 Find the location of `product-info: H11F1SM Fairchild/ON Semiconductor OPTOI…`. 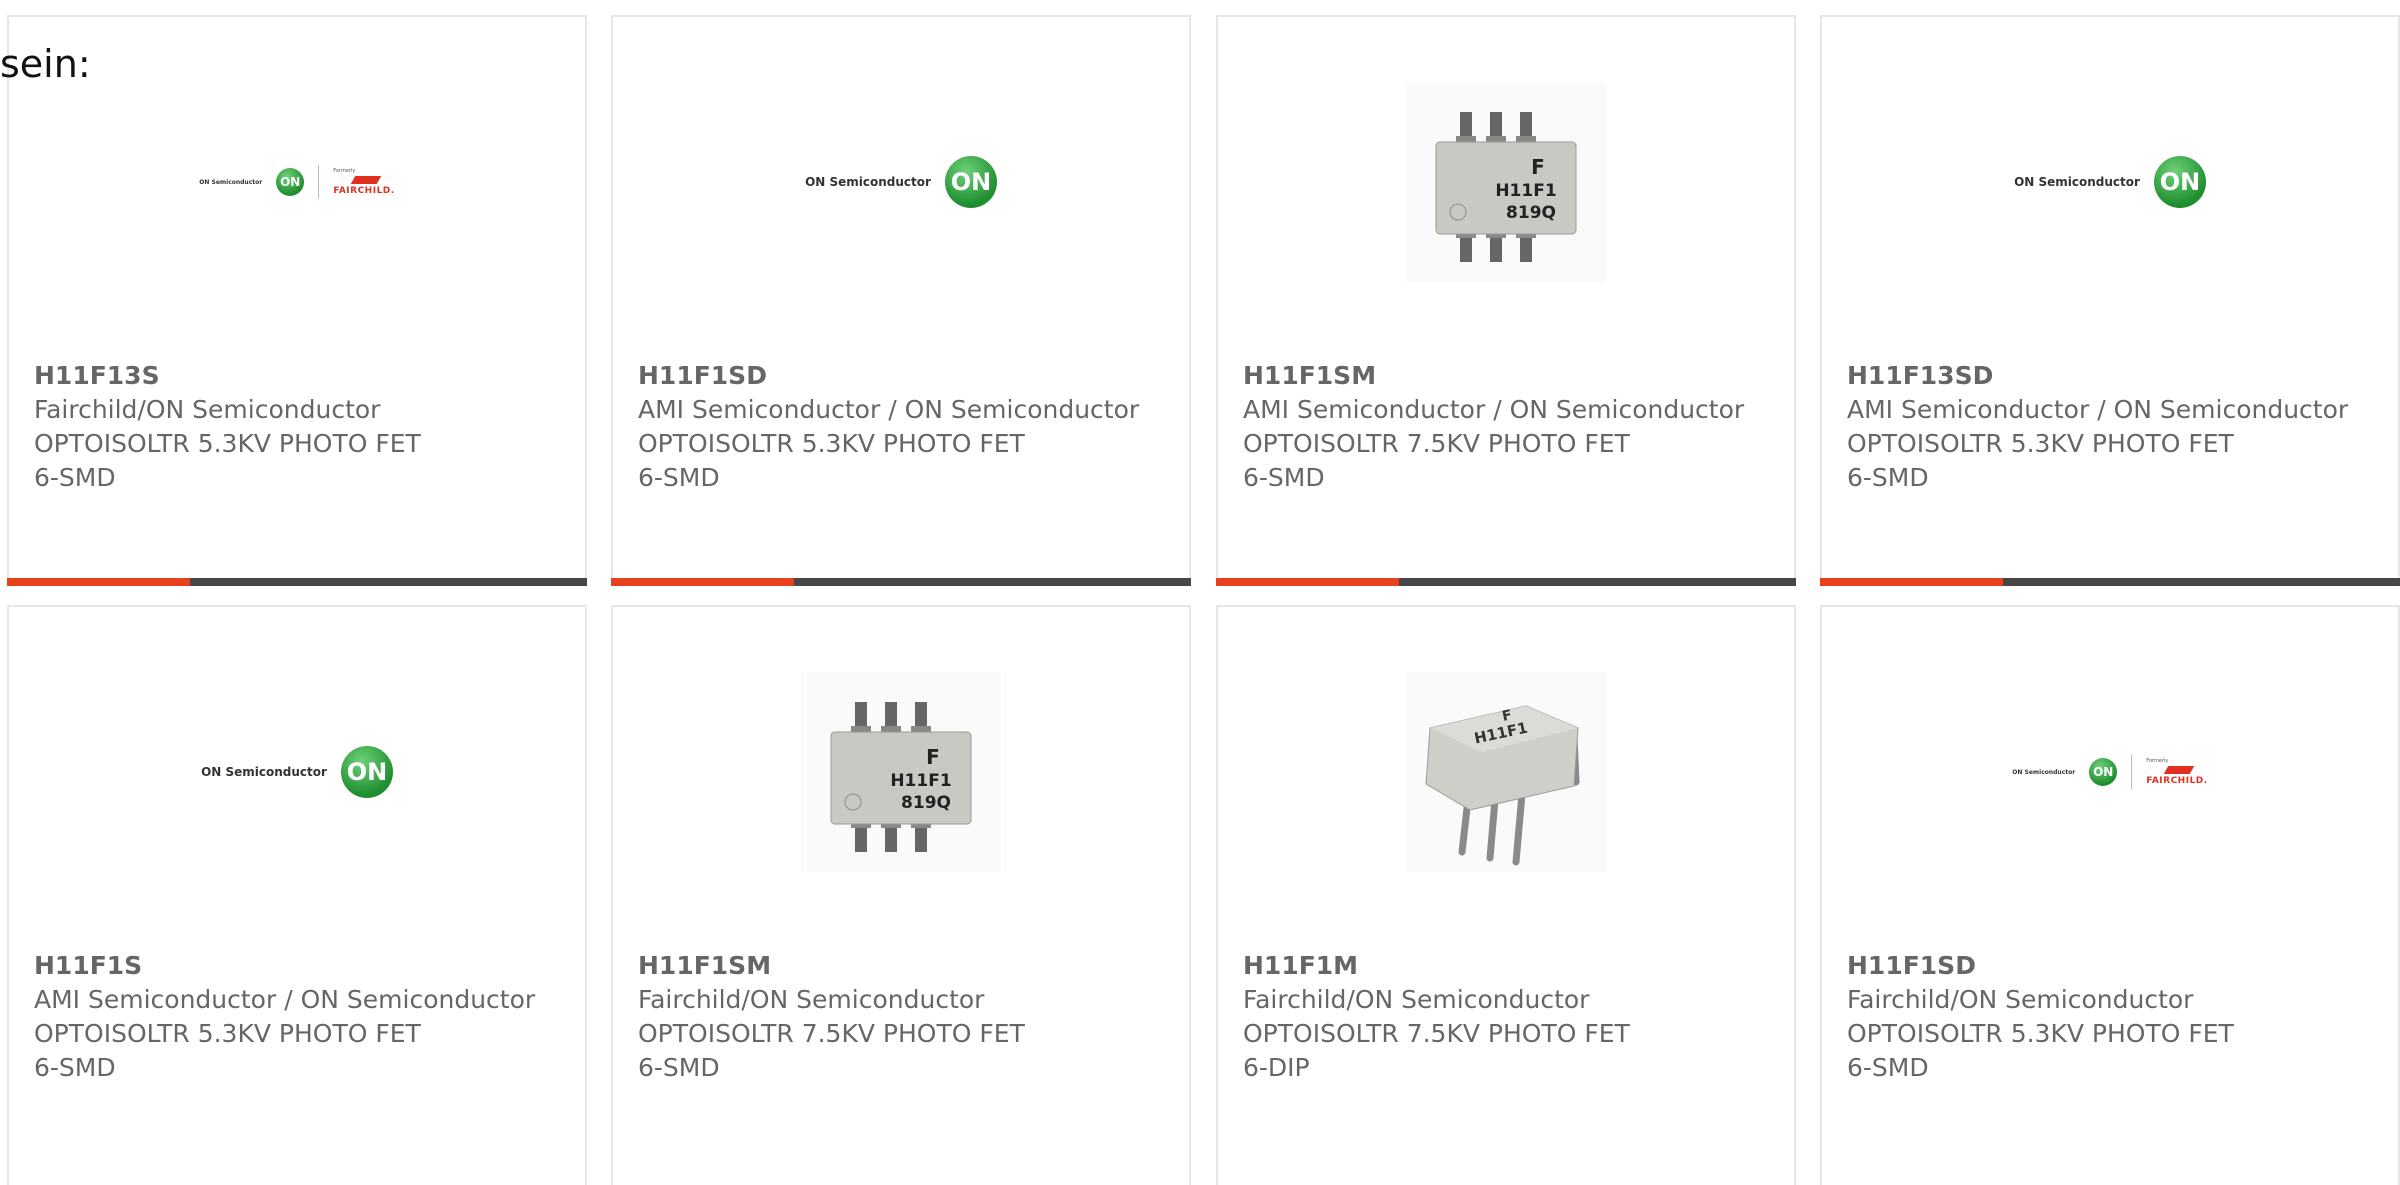

product-info: H11F1SM Fairchild/ON Semiconductor OPTOI… is located at coordinates (903, 1017).